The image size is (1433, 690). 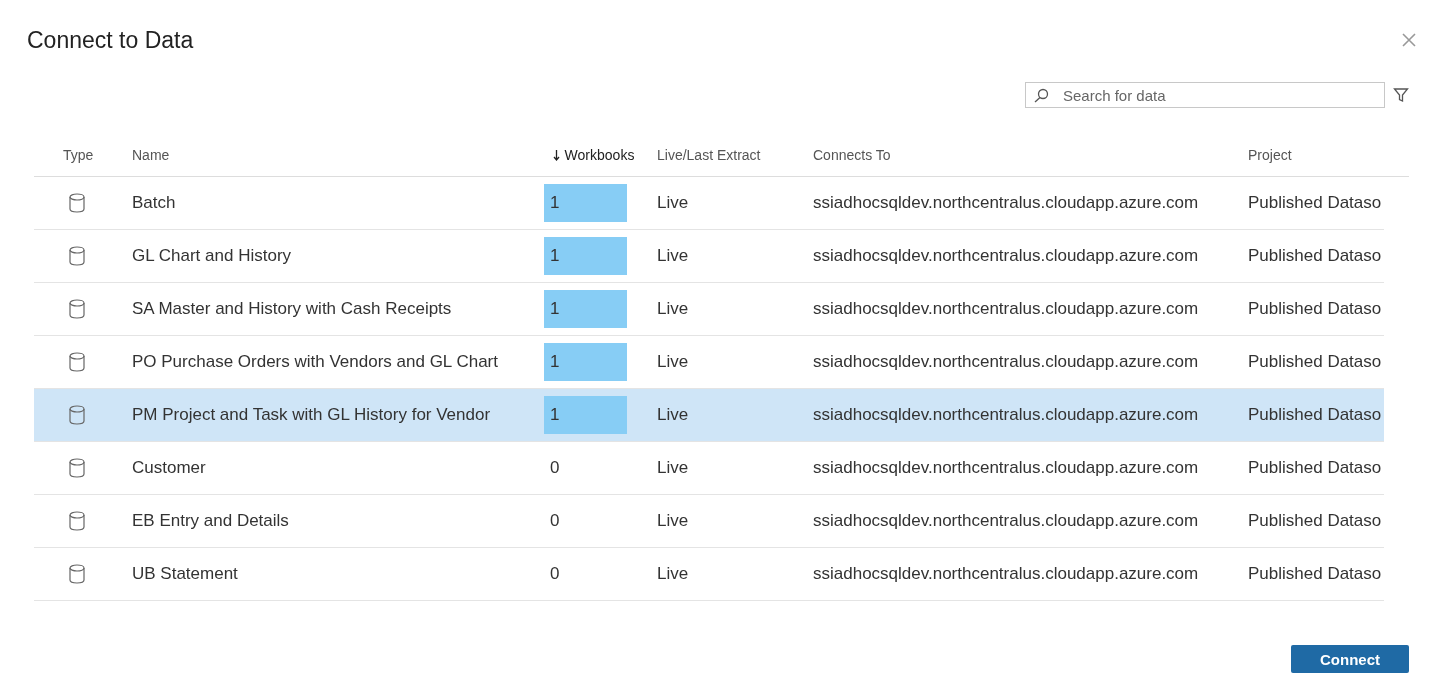 What do you see at coordinates (735, 155) in the screenshot?
I see `column-header: Live/Last Extract` at bounding box center [735, 155].